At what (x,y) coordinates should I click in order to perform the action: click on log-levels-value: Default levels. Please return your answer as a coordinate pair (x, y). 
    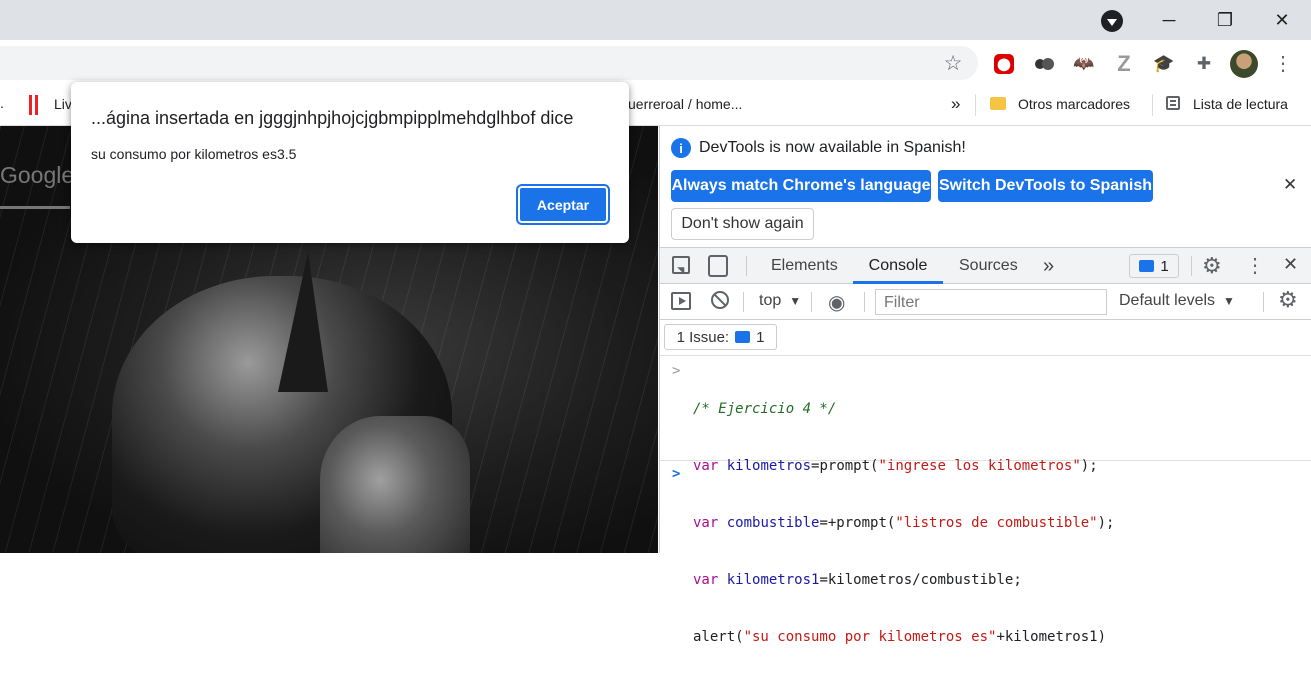
    Looking at the image, I should click on (1167, 300).